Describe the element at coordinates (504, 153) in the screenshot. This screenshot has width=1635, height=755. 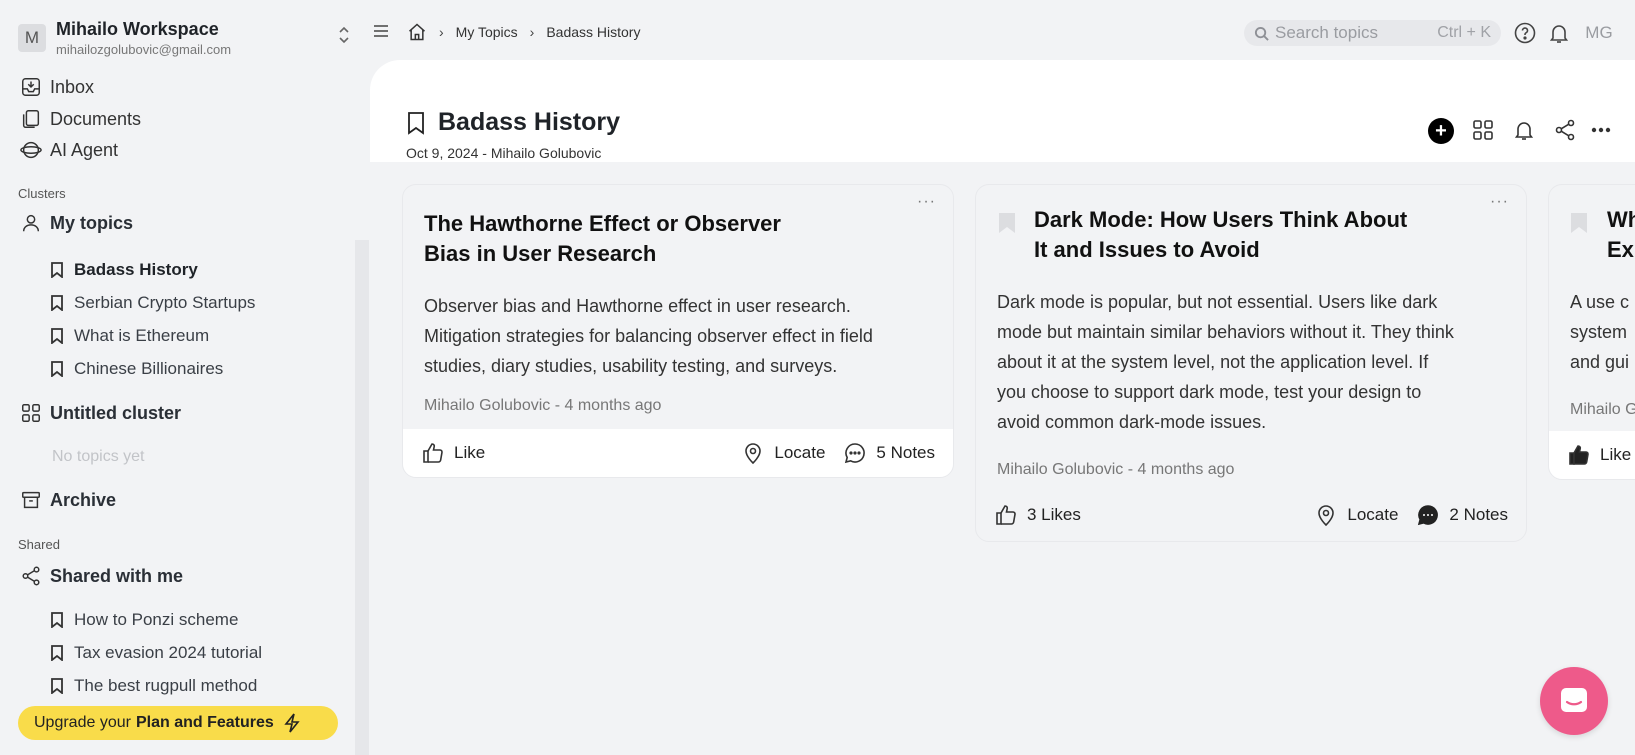
I see `page-meta: Oct 9, 2024 - Mihailo Golubovic` at that location.